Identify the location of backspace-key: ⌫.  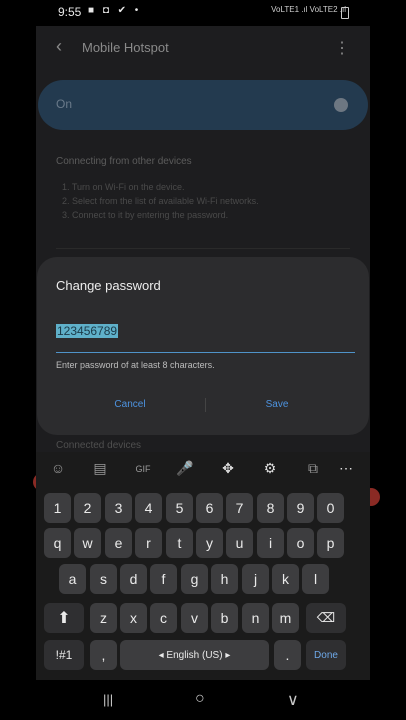
(326, 618).